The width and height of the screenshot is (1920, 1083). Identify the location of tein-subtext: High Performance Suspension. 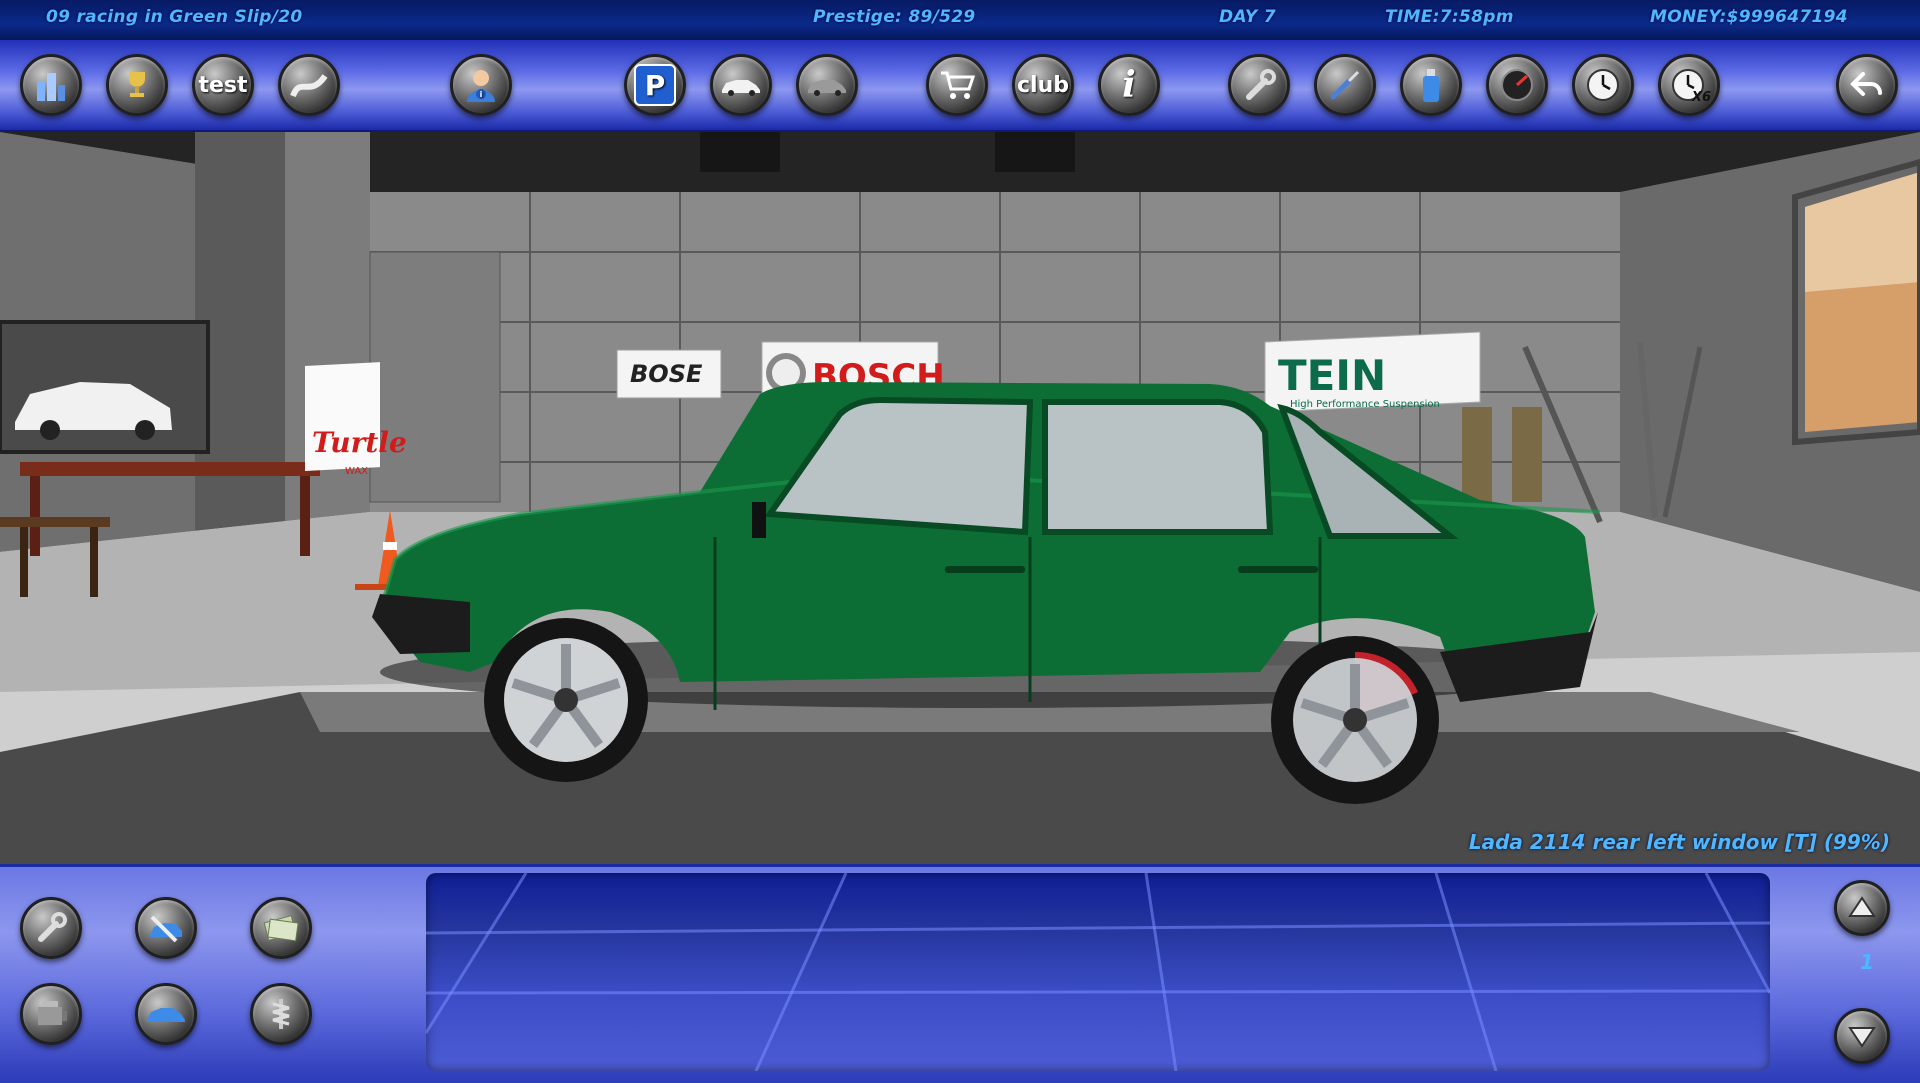
(1365, 404).